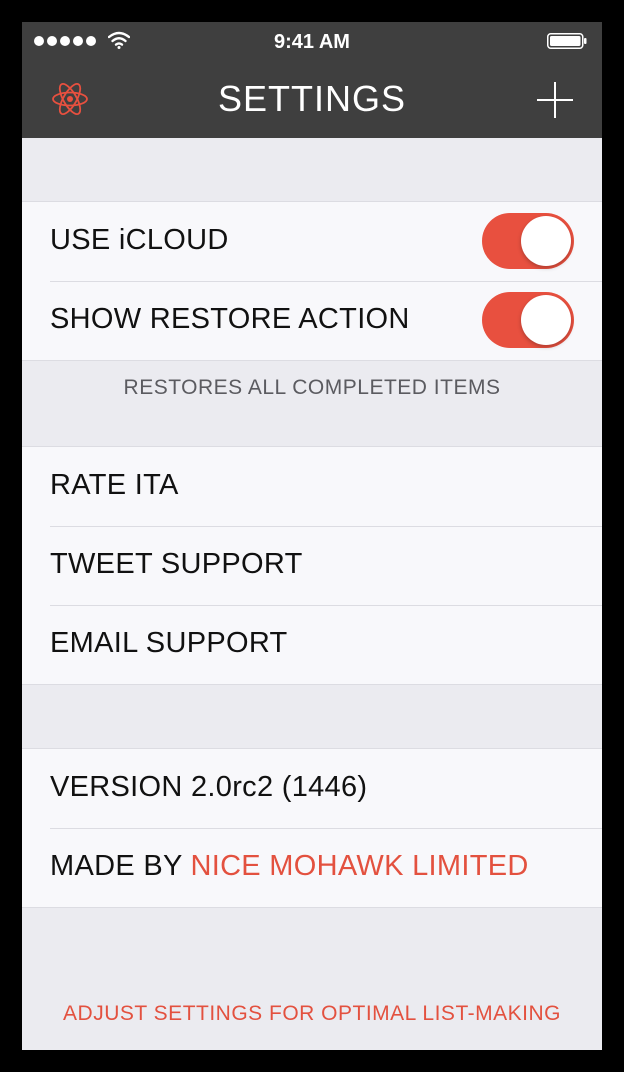  What do you see at coordinates (139, 240) in the screenshot?
I see `use-icloud-label: USE iCLOUD` at bounding box center [139, 240].